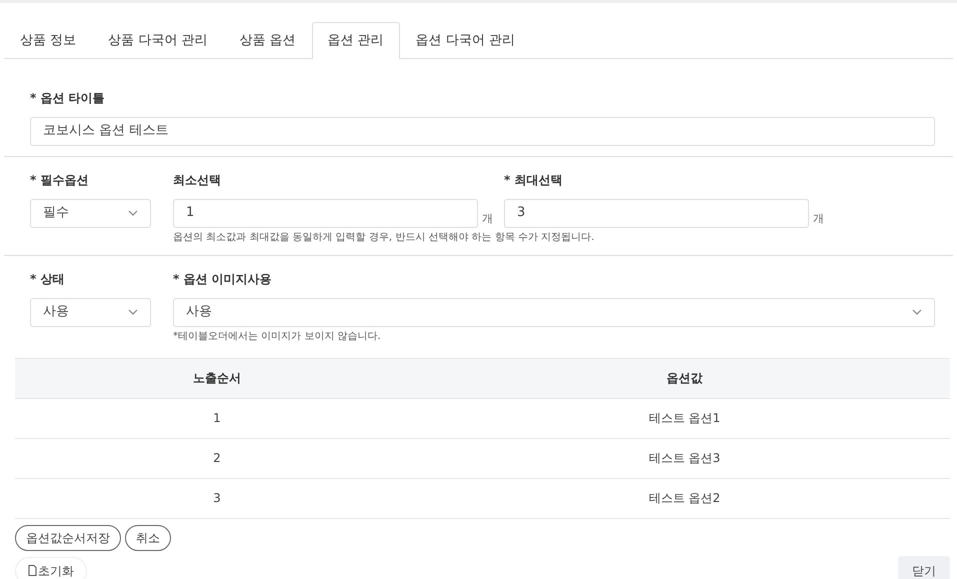 This screenshot has height=579, width=957. What do you see at coordinates (684, 418) in the screenshot?
I see `table-cell: 테스트 옵션1` at bounding box center [684, 418].